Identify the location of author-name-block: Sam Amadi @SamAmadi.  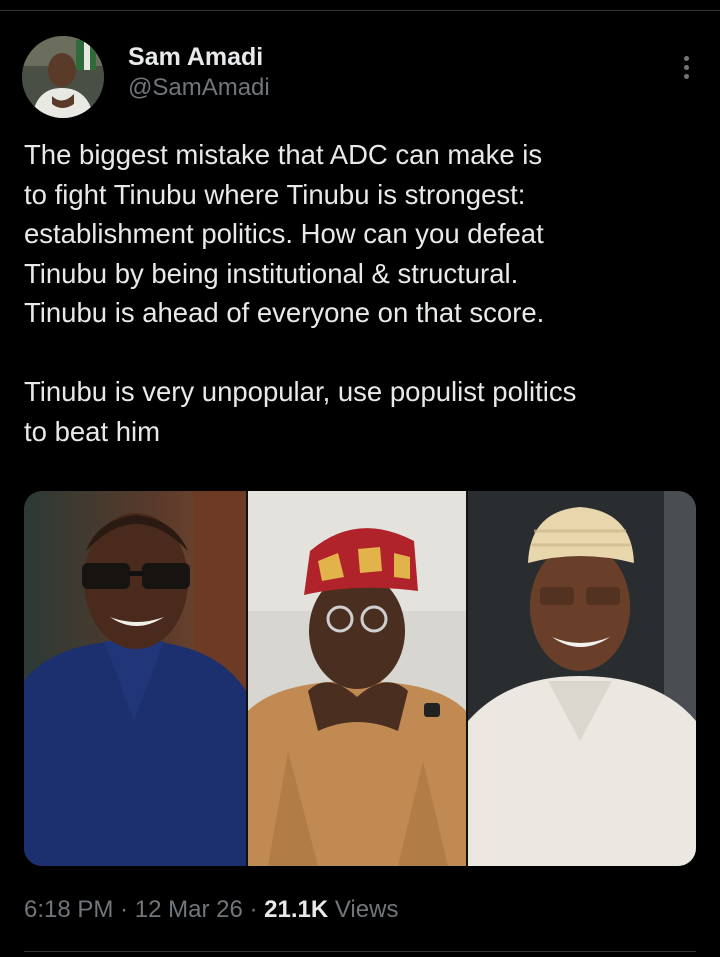
(199, 72).